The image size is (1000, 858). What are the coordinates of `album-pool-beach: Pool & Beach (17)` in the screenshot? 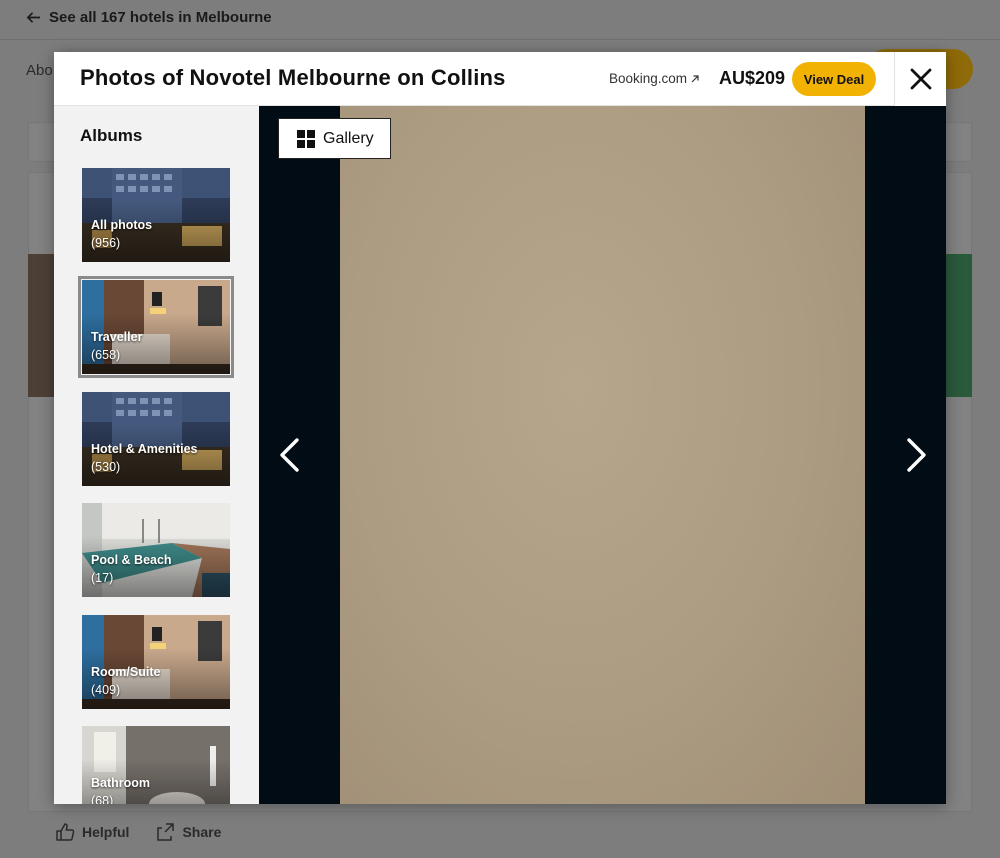 It's located at (156, 550).